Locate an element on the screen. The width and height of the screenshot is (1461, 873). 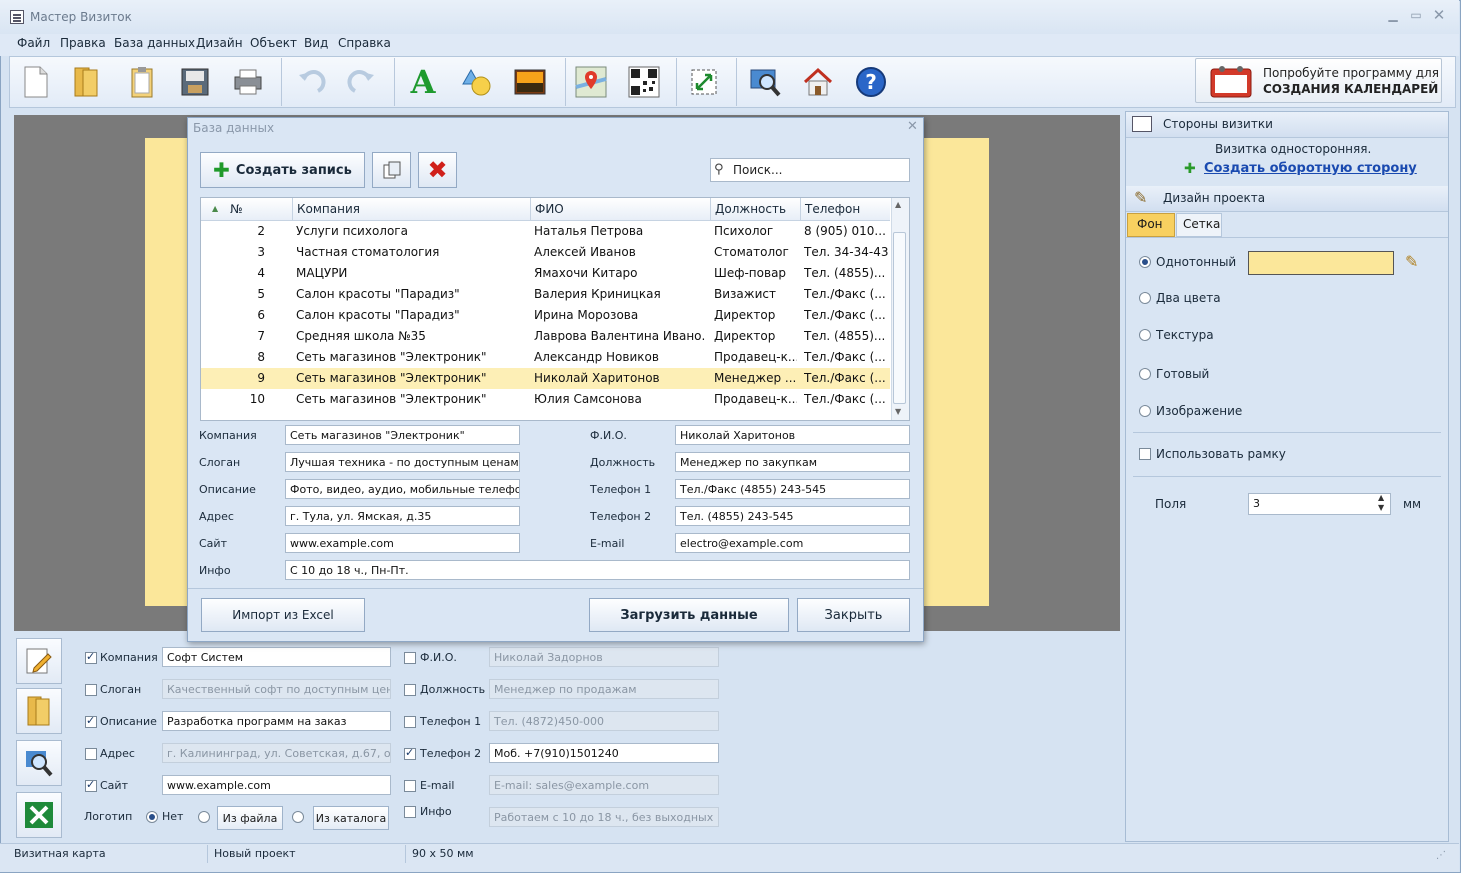
phone1-input: Тел. (4872)450-000 is located at coordinates (604, 721).